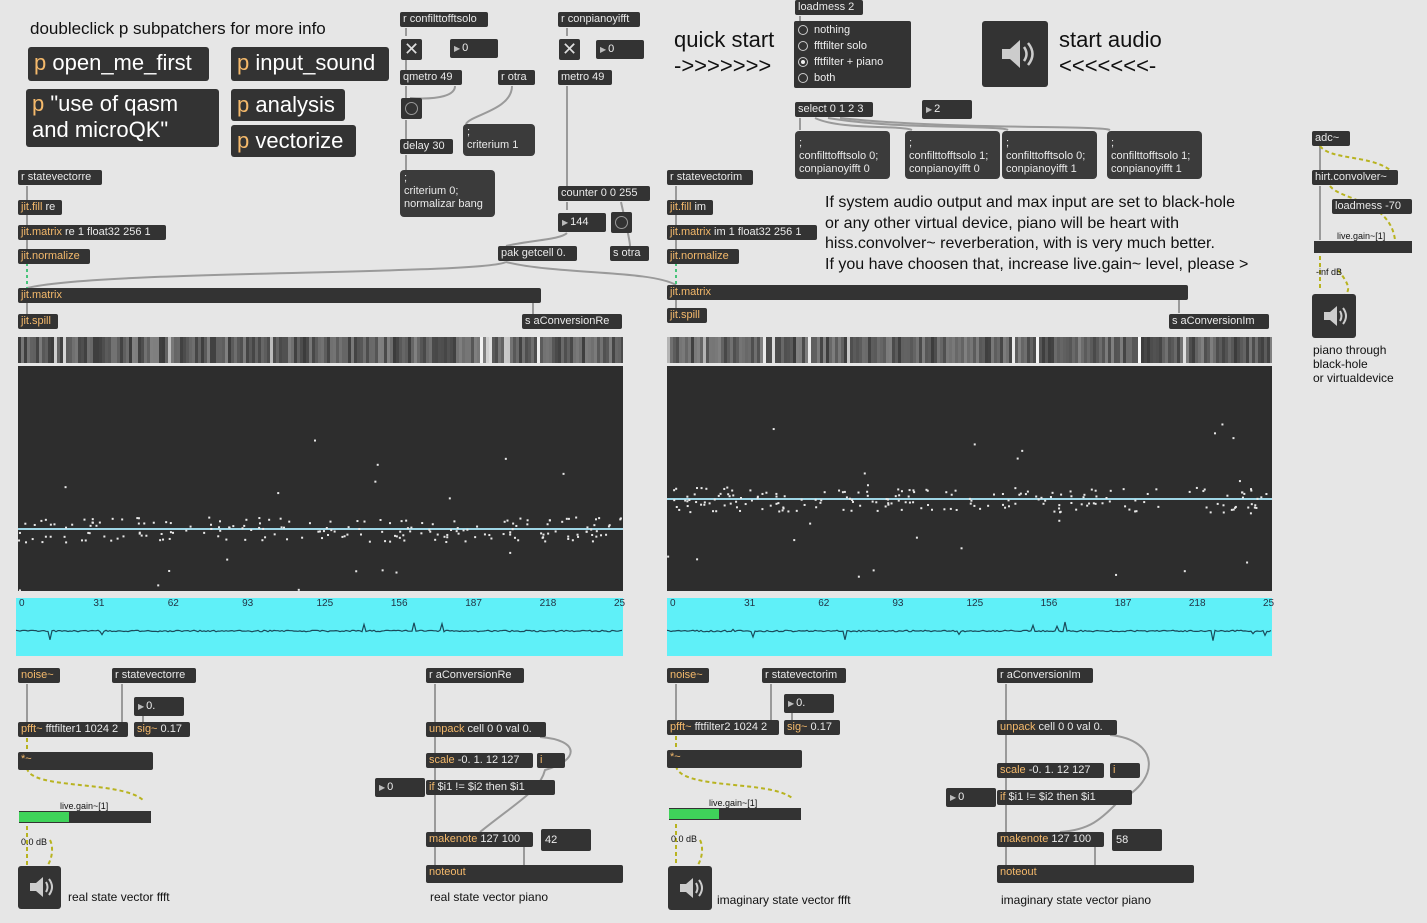 This screenshot has width=1427, height=923. Describe the element at coordinates (431, 77) in the screenshot. I see `qmetro-object: qmetro 49` at that location.